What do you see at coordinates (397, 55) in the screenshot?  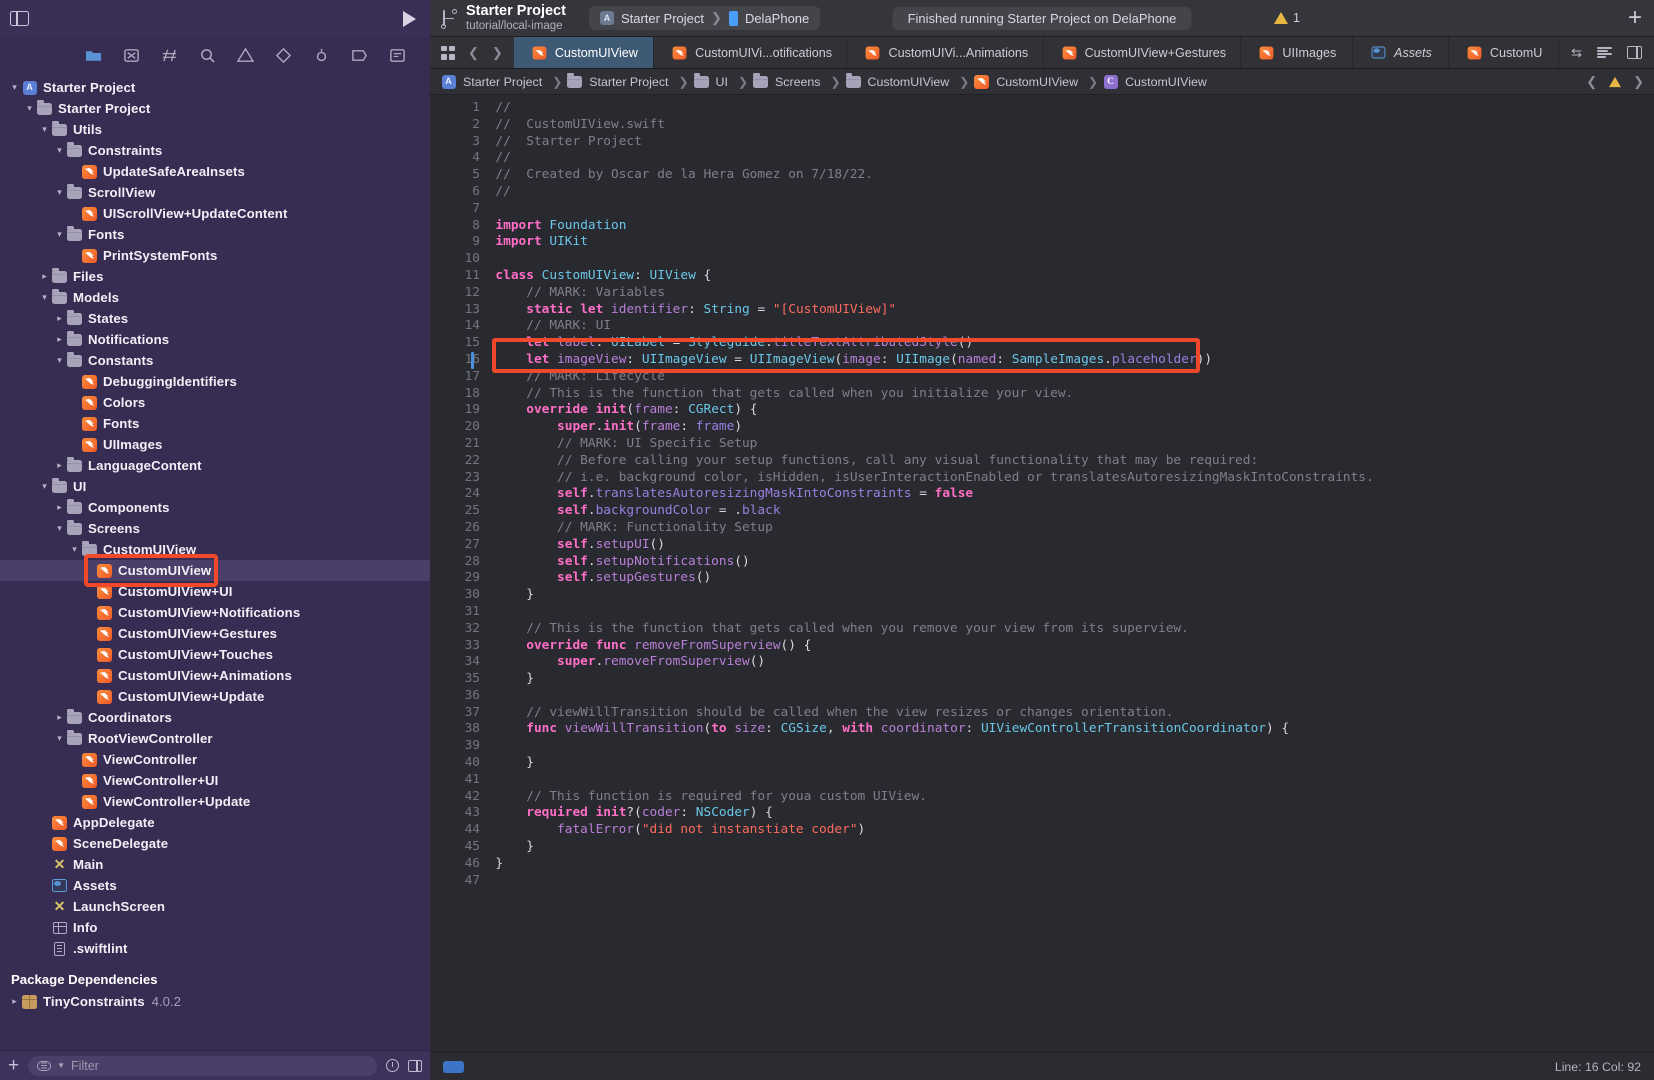 I see `report-icon` at bounding box center [397, 55].